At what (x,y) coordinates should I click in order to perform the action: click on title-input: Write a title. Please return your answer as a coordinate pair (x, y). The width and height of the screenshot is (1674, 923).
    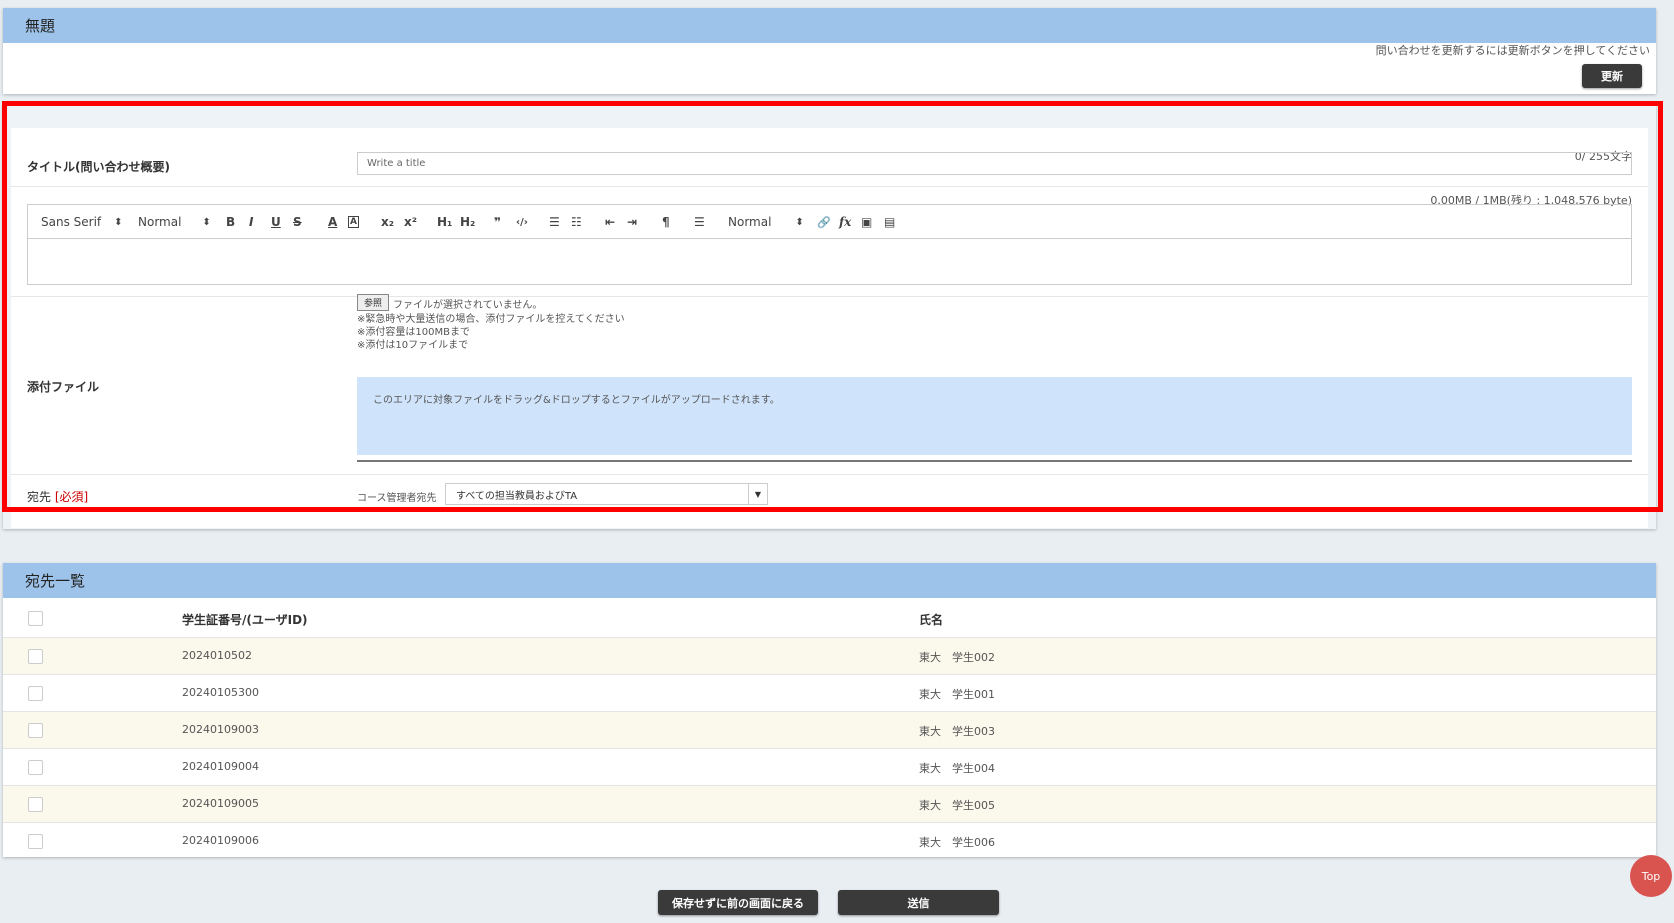
    Looking at the image, I should click on (994, 163).